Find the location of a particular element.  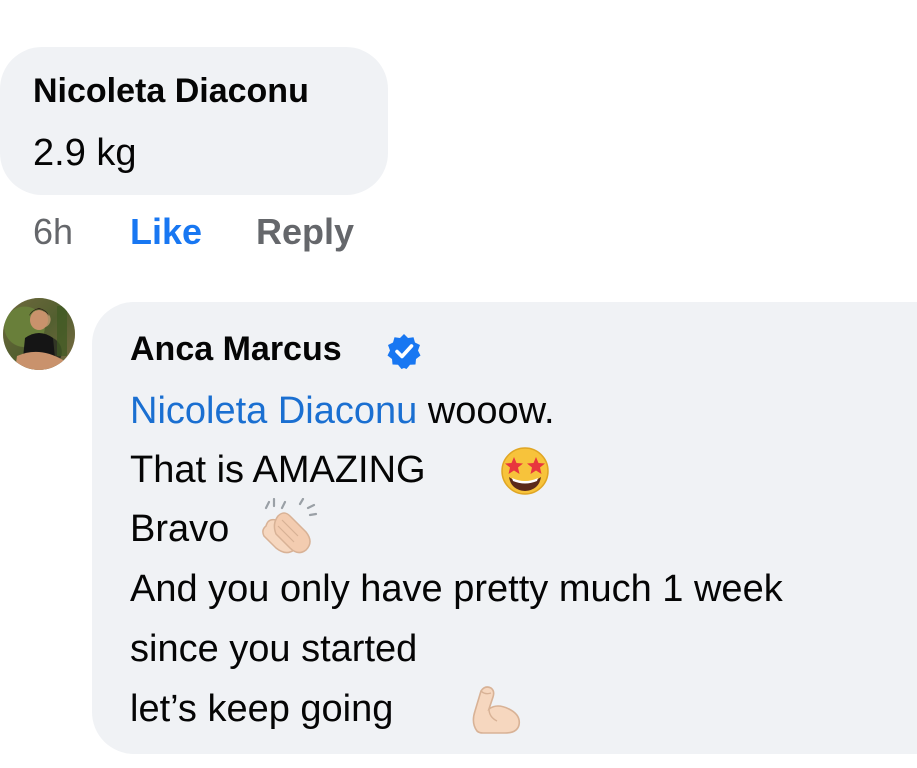

avatar is located at coordinates (39, 334).